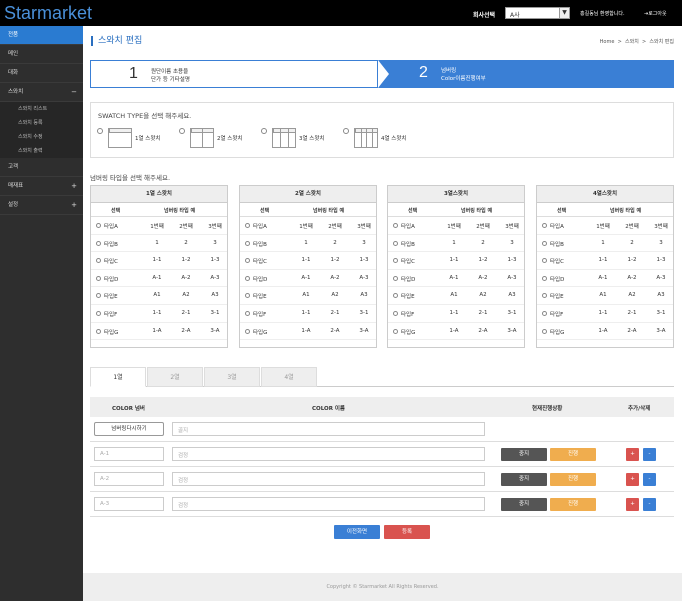 This screenshot has width=682, height=601. What do you see at coordinates (41, 73) in the screenshot?
I see `sidebar-item-chat: 대화` at bounding box center [41, 73].